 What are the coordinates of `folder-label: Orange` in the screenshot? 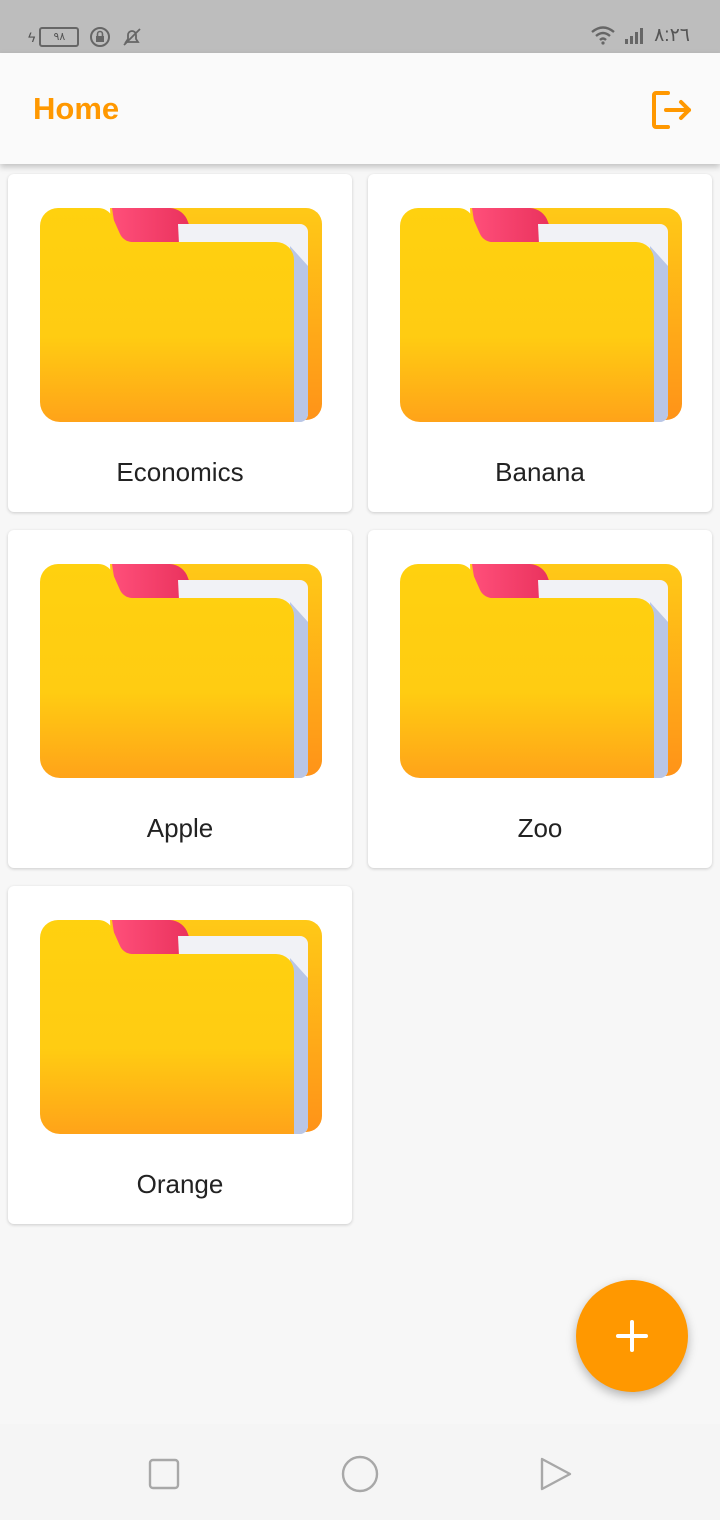 It's located at (180, 1184).